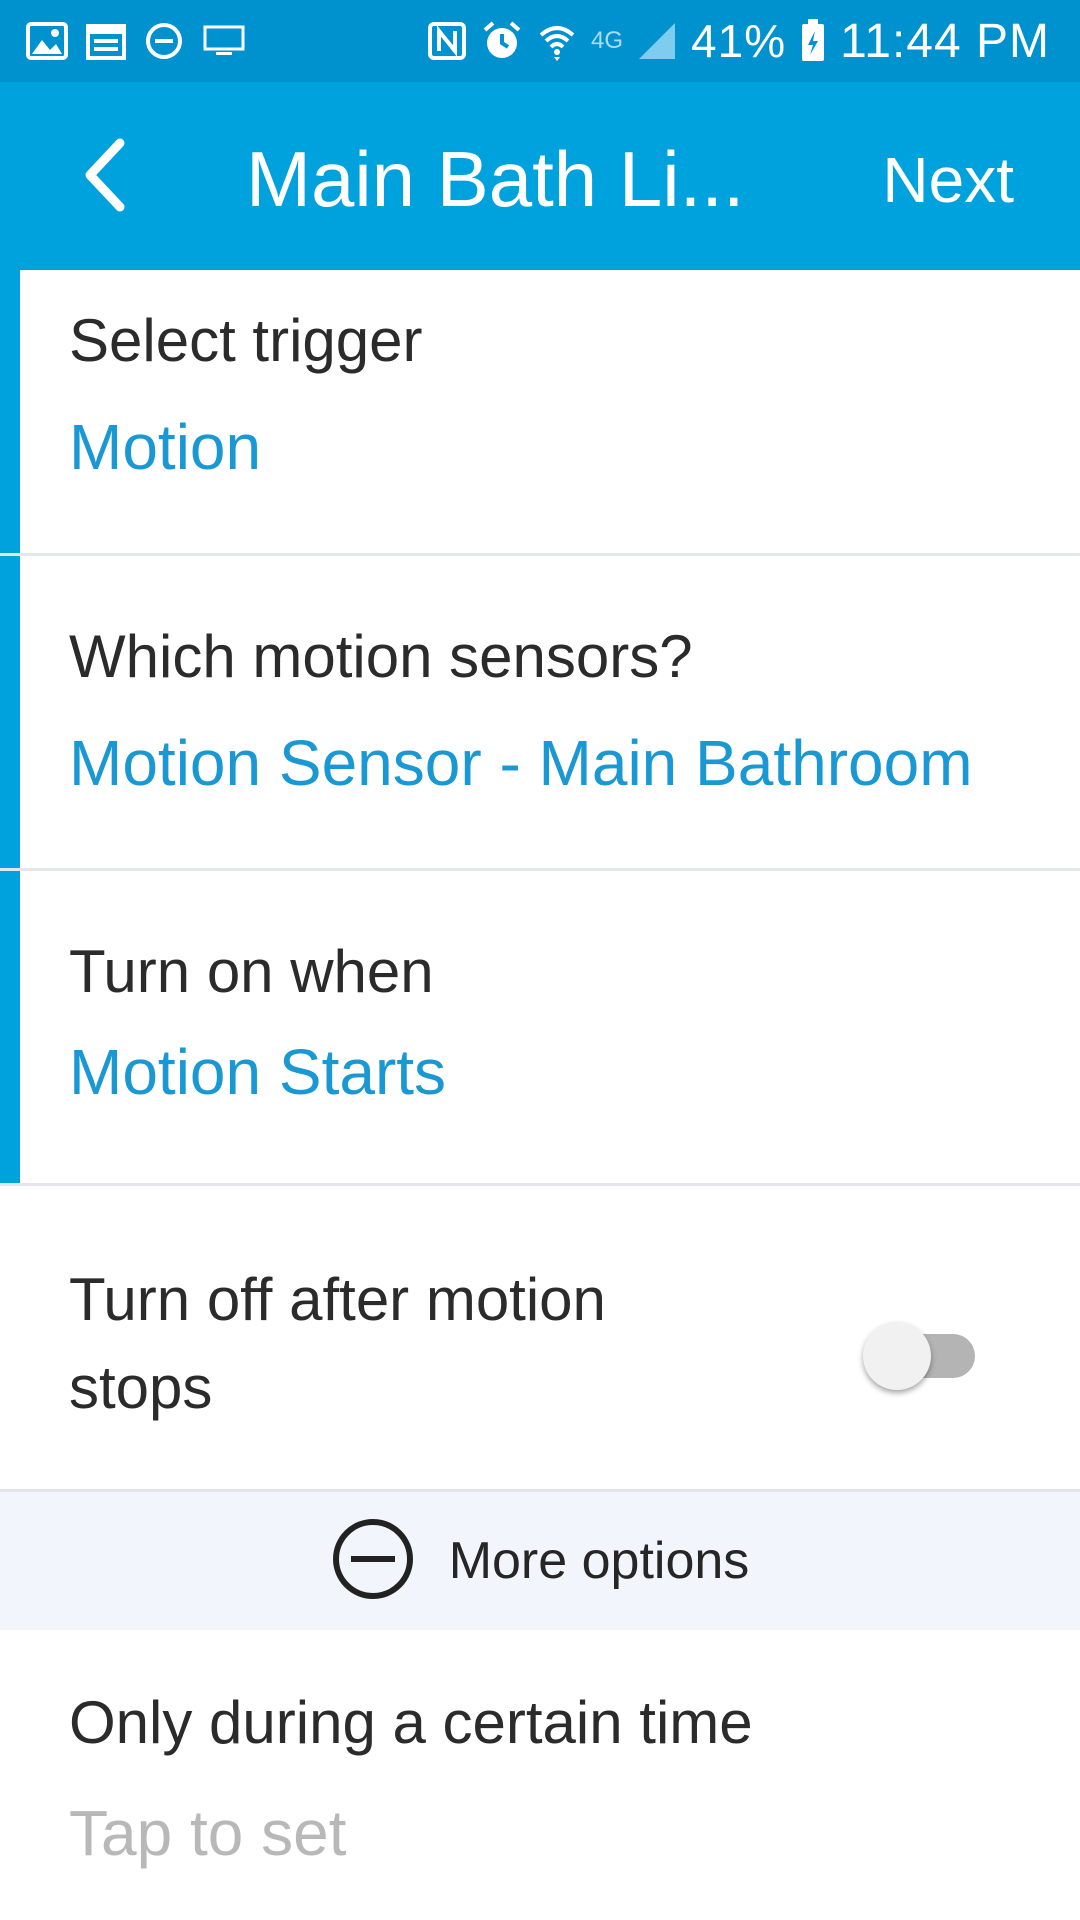  I want to click on row-value: Motion, so click(165, 447).